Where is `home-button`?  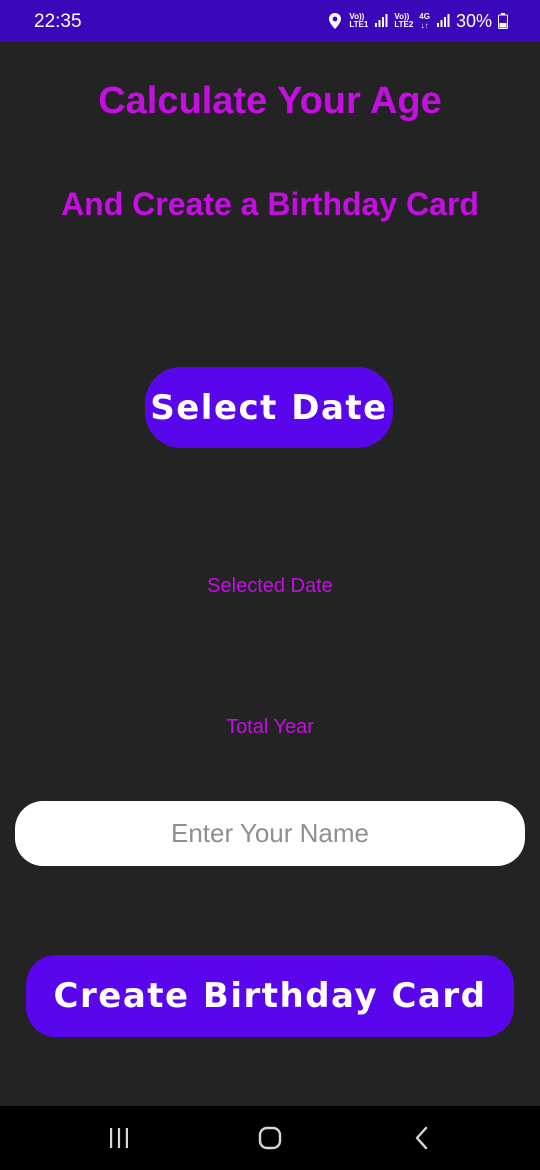 home-button is located at coordinates (270, 1138).